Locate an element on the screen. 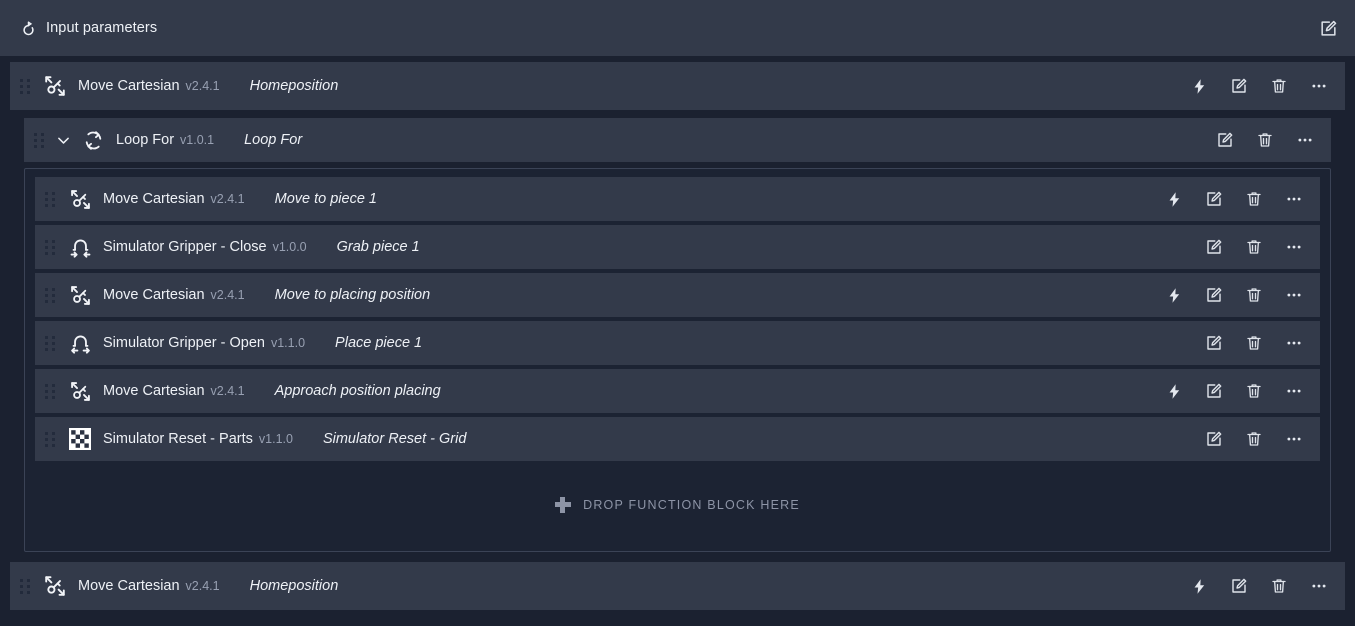 The width and height of the screenshot is (1355, 626). plus-icon is located at coordinates (563, 505).